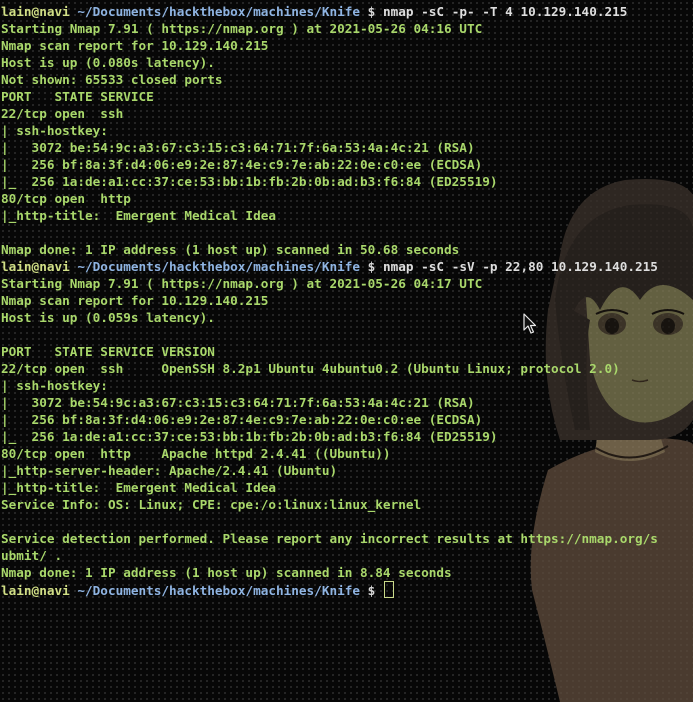 Image resolution: width=693 pixels, height=702 pixels. Describe the element at coordinates (66, 198) in the screenshot. I see `output-line: 80/tcp open http` at that location.